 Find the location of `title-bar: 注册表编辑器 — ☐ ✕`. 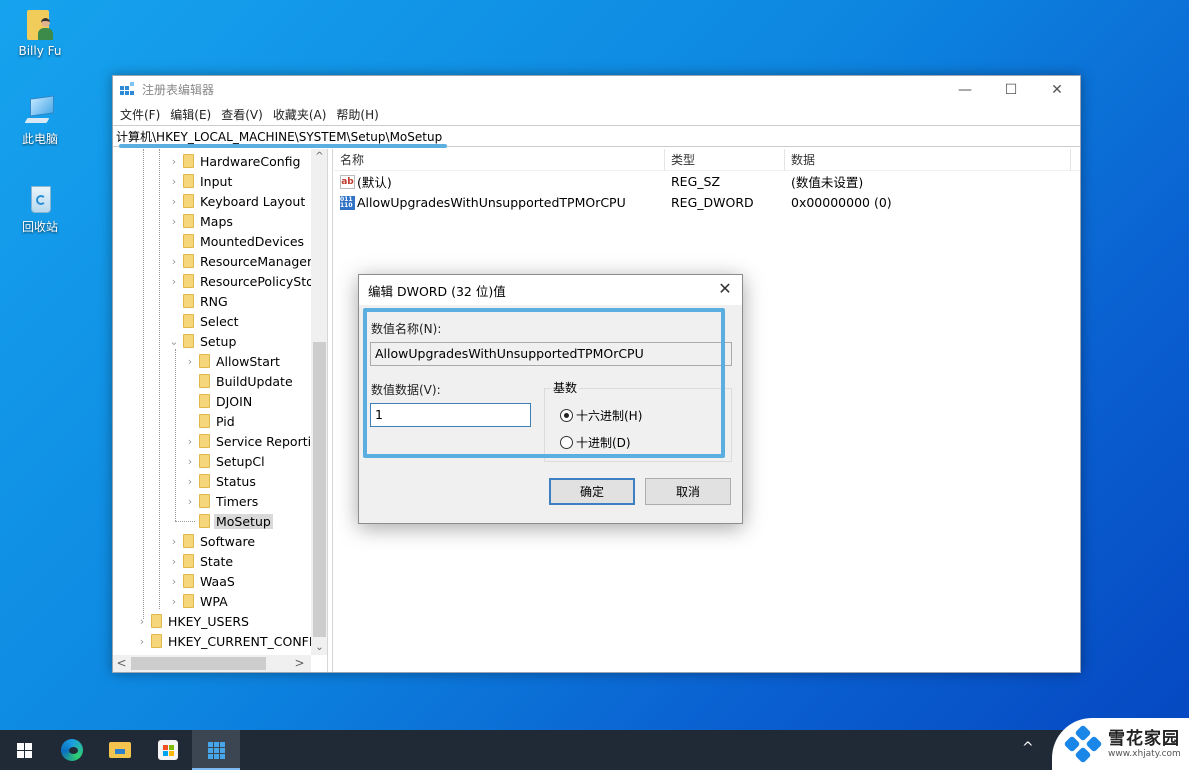

title-bar: 注册表编辑器 — ☐ ✕ is located at coordinates (596, 89).